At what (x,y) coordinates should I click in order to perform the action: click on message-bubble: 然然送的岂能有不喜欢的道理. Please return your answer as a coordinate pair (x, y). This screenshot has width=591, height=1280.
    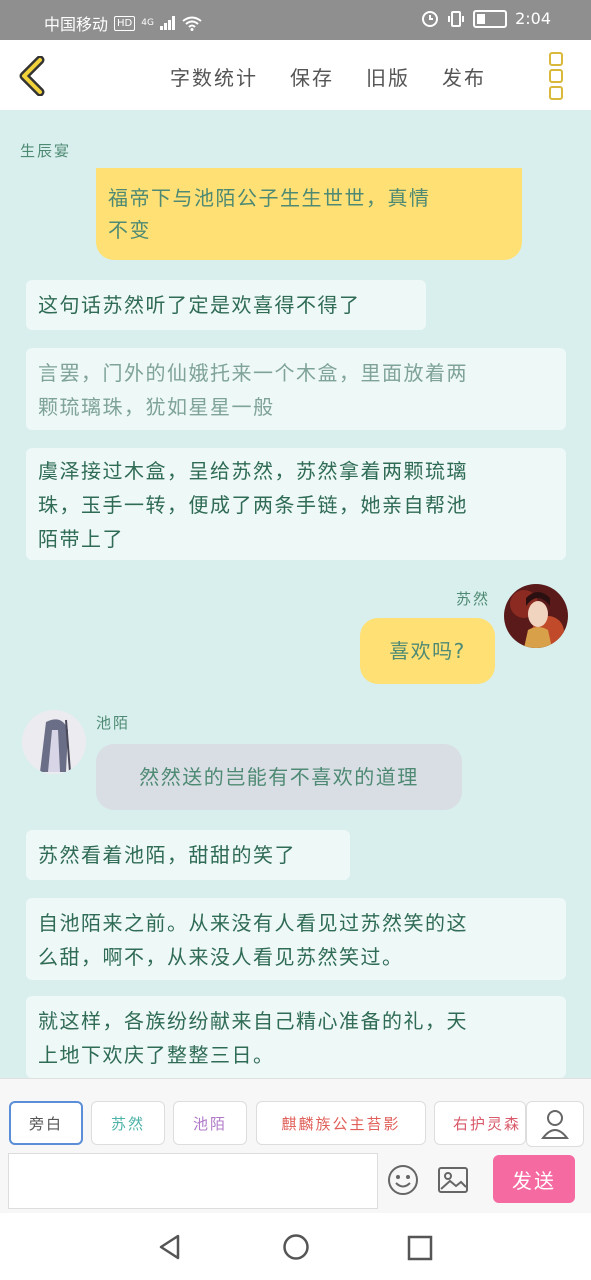
    Looking at the image, I should click on (279, 777).